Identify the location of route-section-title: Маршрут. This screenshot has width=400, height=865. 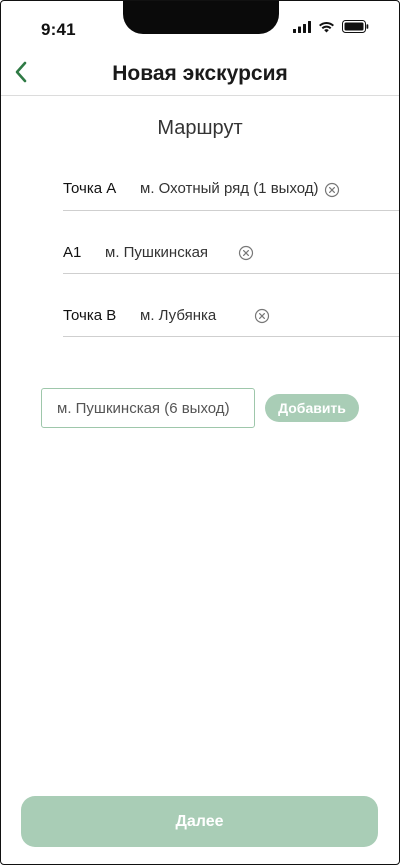
(200, 128).